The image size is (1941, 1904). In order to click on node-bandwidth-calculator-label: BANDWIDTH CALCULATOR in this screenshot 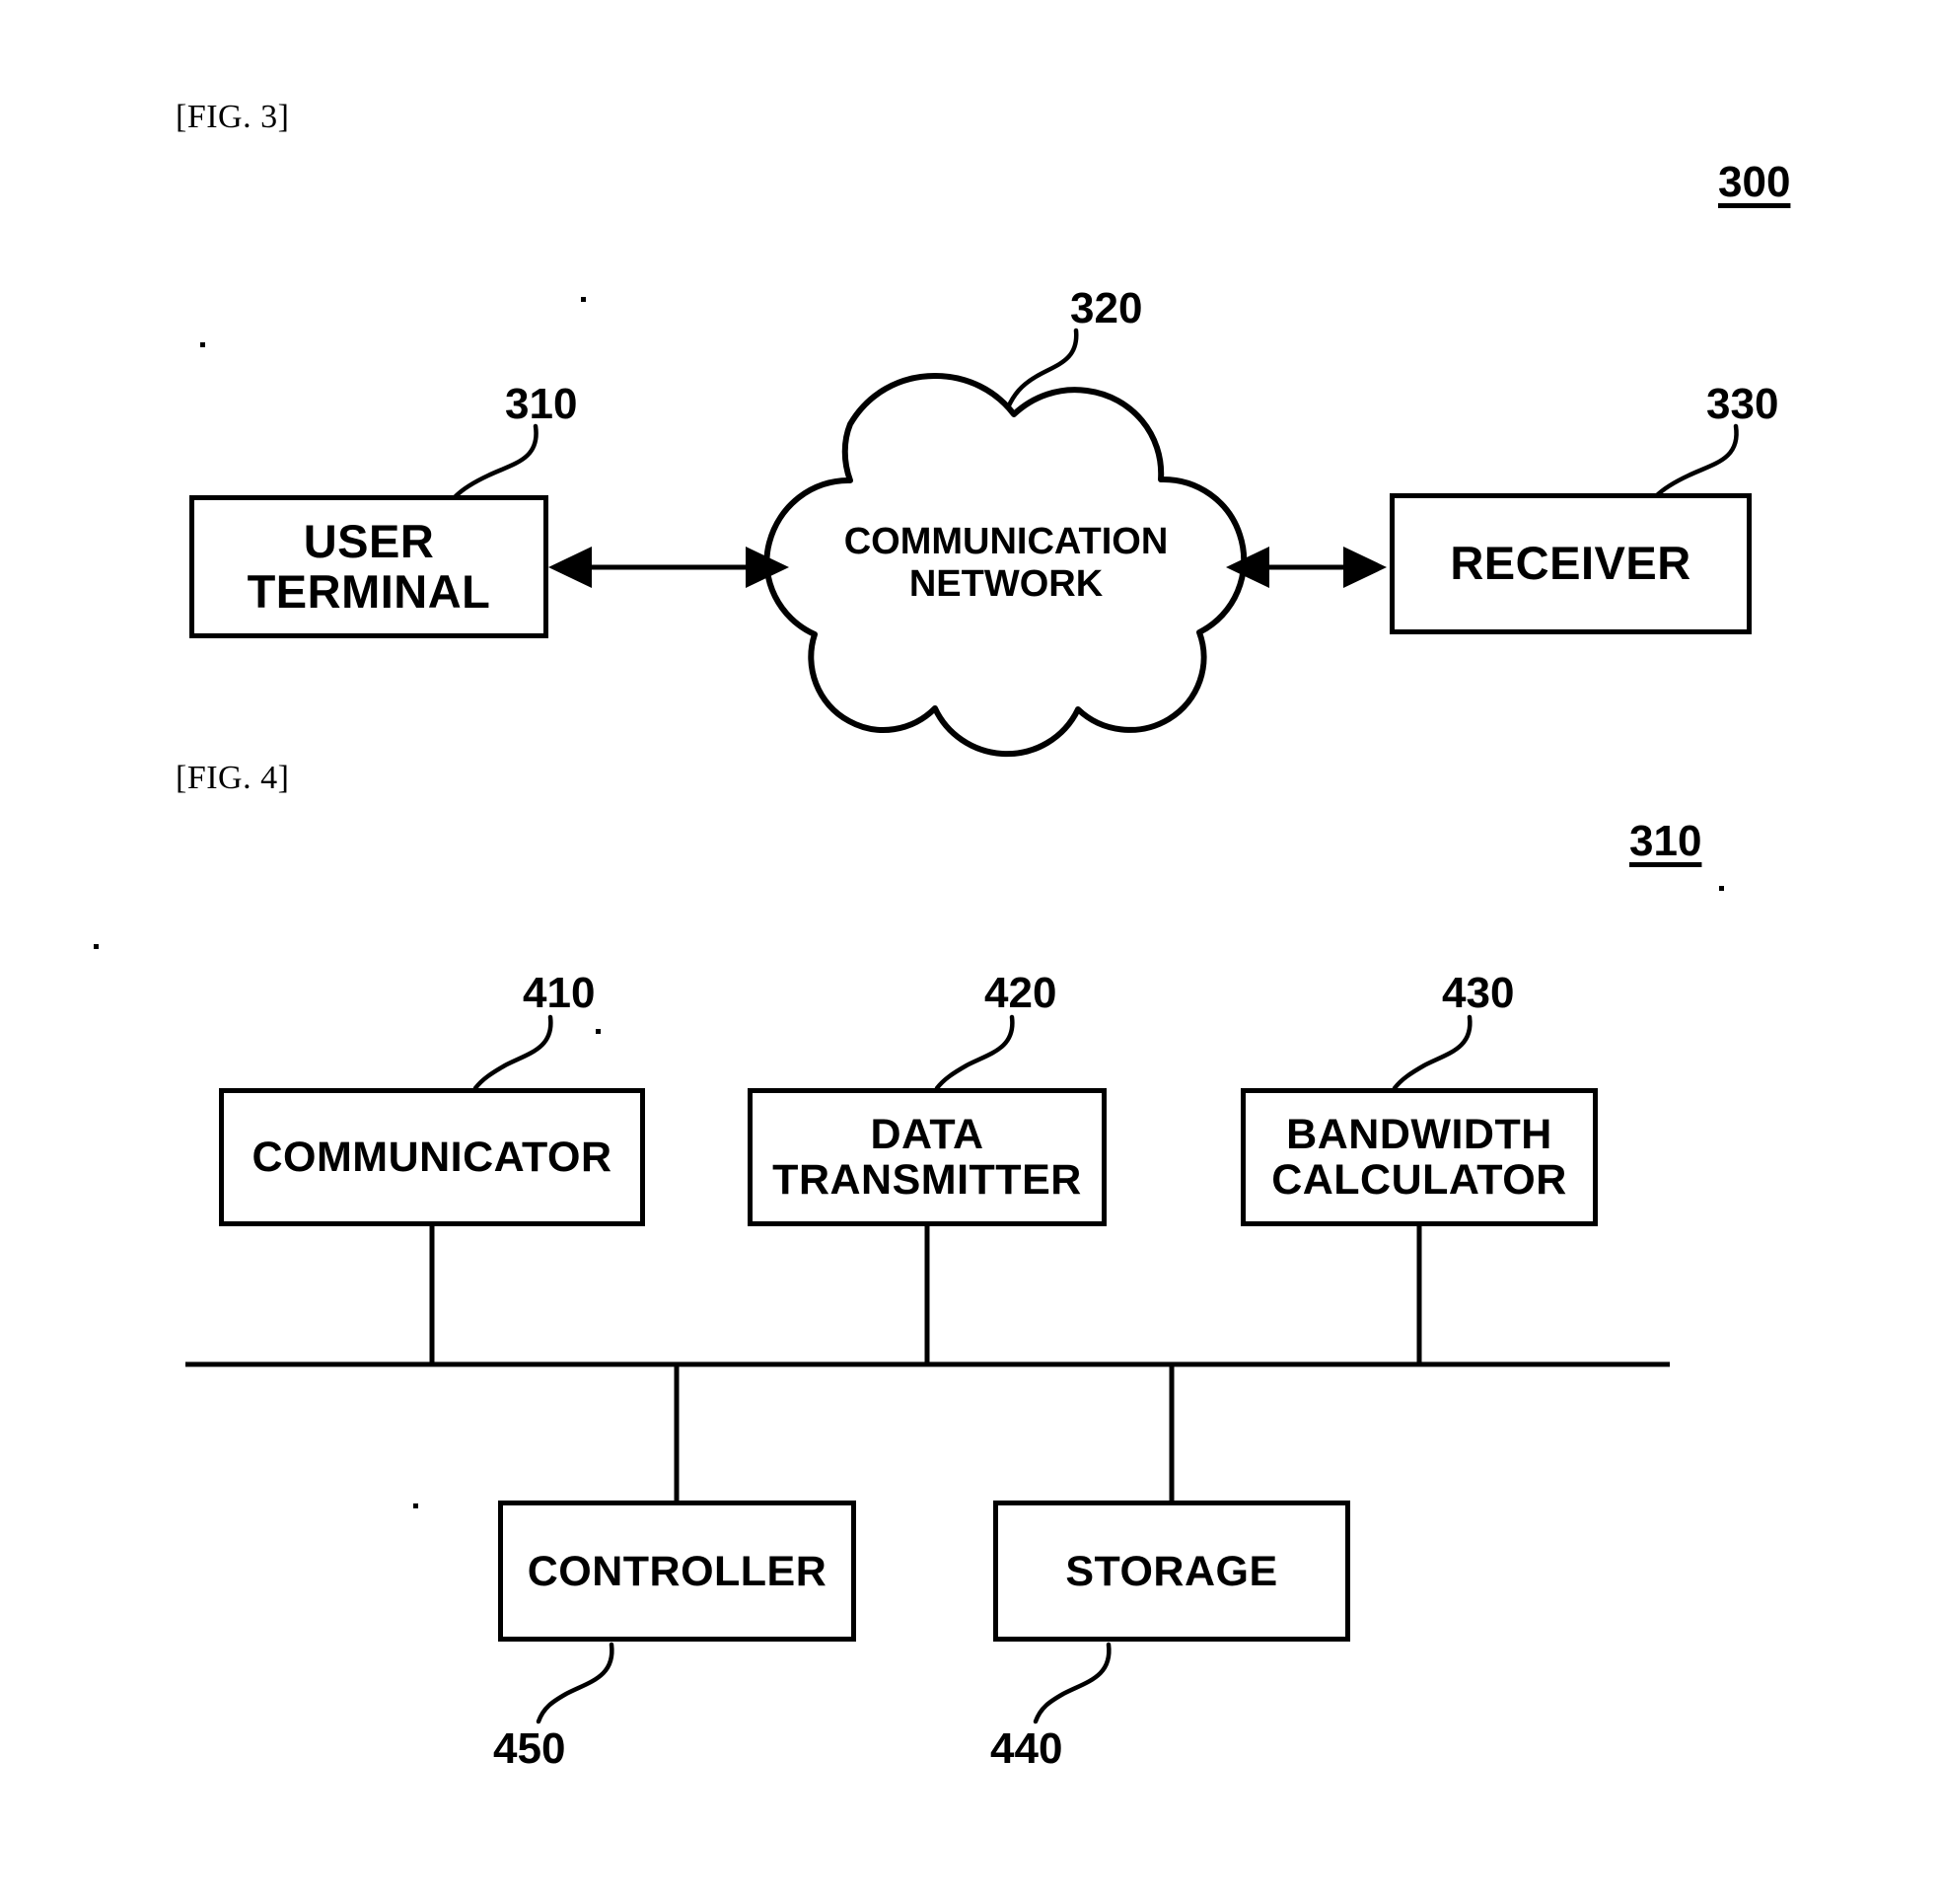, I will do `click(1419, 1157)`.